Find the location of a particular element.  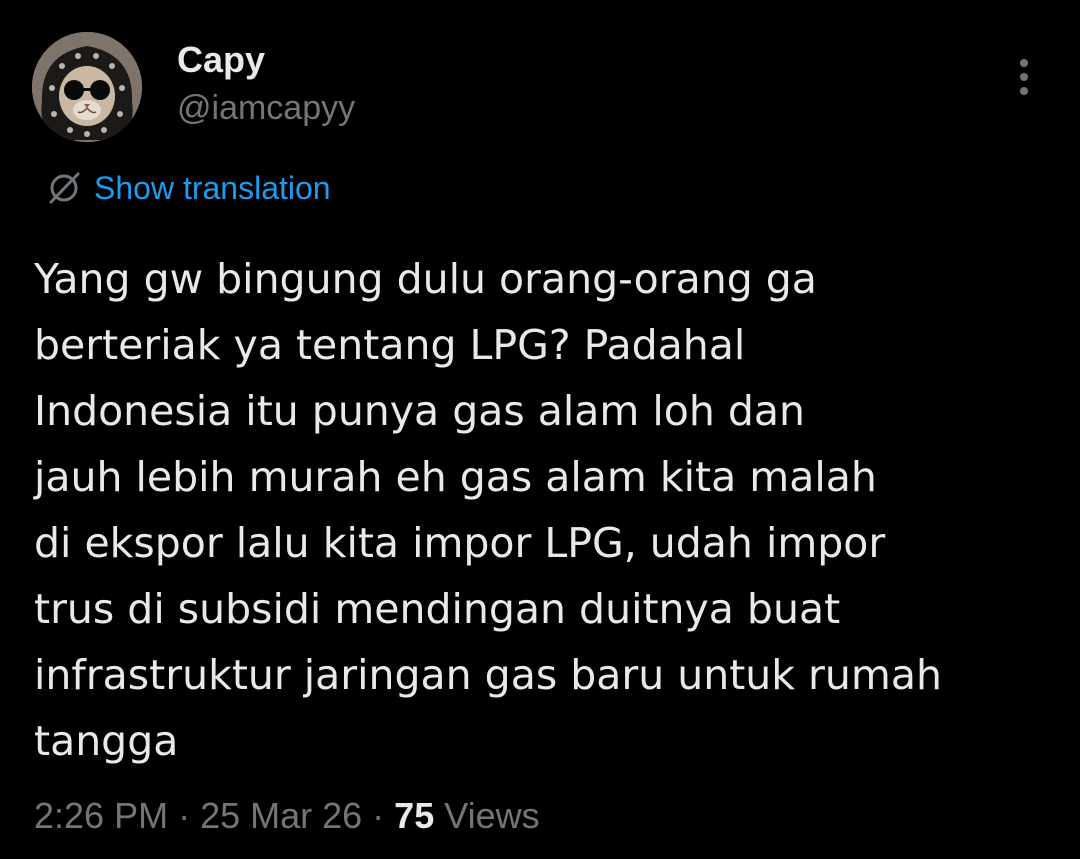

avatar is located at coordinates (87, 87).